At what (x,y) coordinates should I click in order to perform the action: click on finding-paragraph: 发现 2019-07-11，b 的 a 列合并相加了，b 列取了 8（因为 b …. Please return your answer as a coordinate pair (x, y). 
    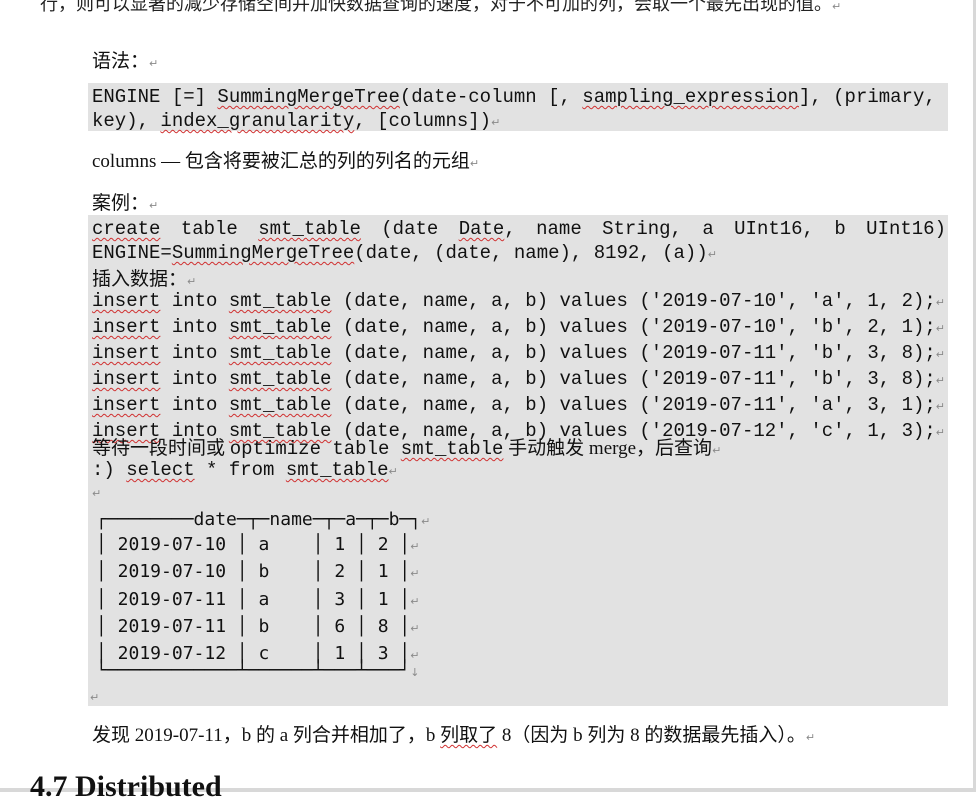
    Looking at the image, I should click on (454, 735).